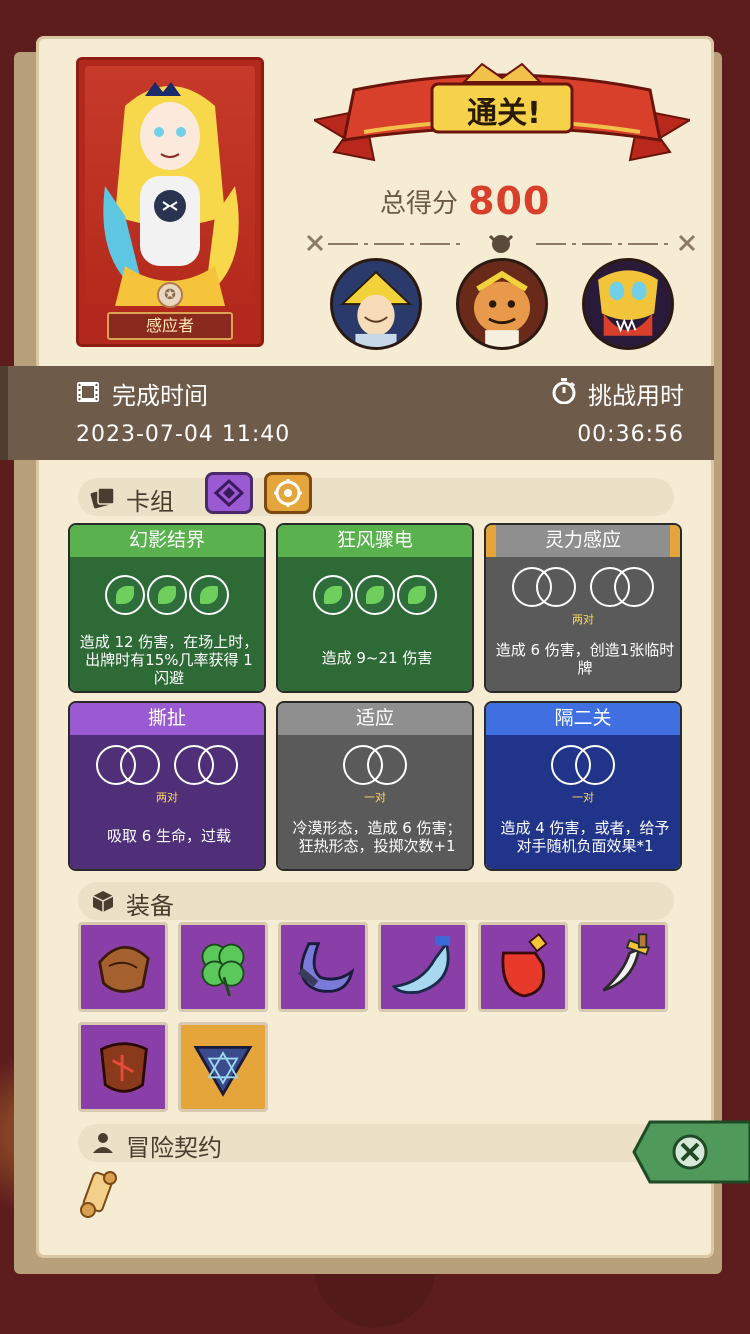  What do you see at coordinates (160, 396) in the screenshot?
I see `finish-time-label: 完成时间` at bounding box center [160, 396].